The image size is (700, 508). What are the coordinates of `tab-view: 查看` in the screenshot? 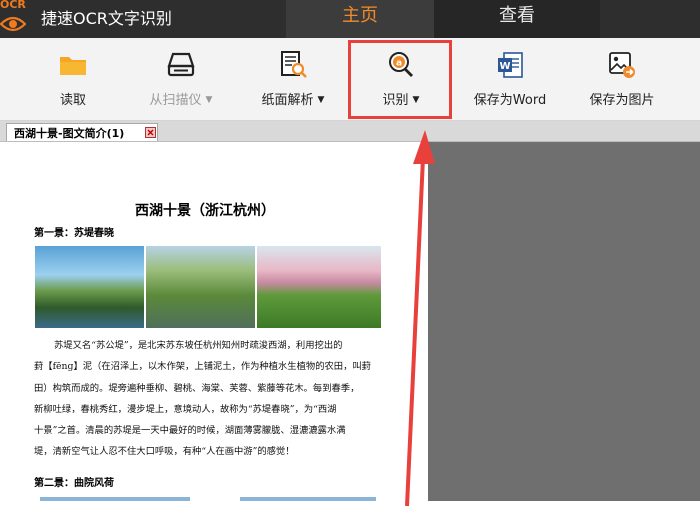 It's located at (517, 19).